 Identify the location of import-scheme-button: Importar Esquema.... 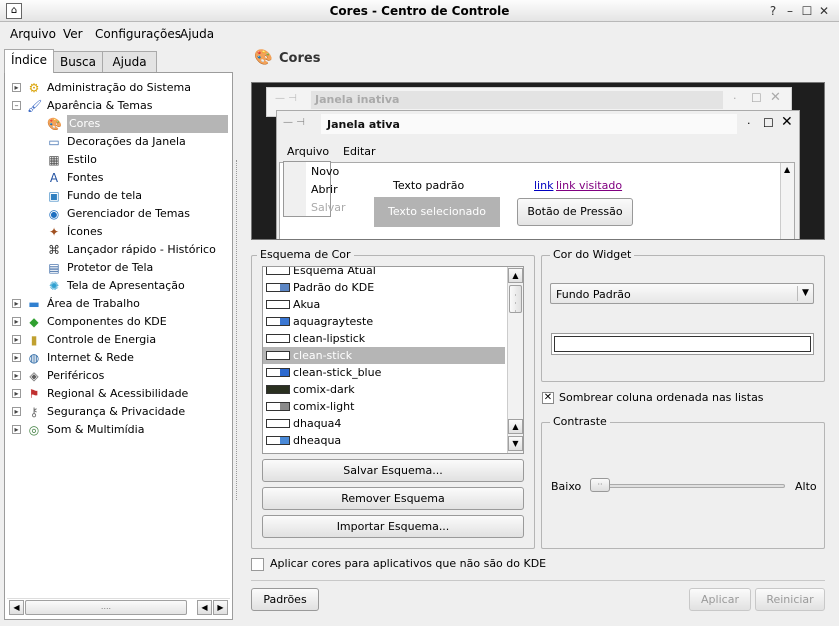
(393, 526).